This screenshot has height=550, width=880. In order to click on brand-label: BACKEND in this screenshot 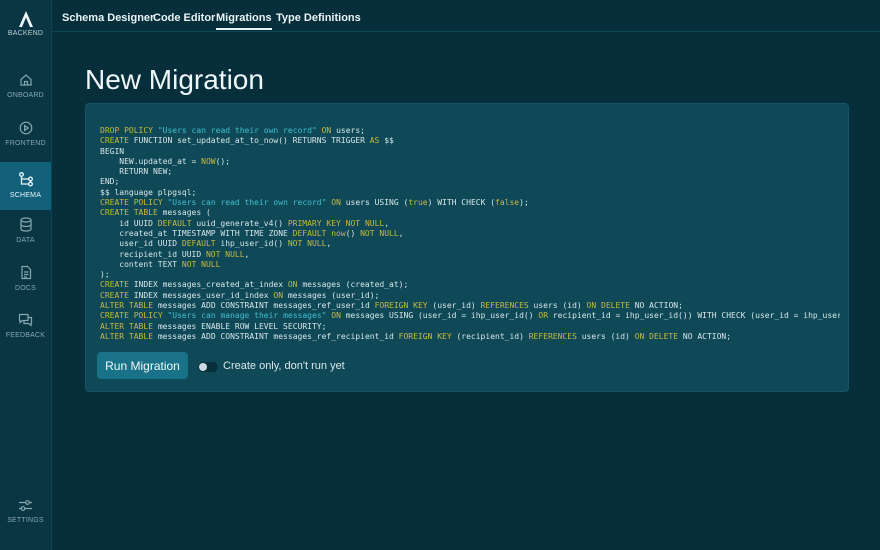, I will do `click(25, 33)`.